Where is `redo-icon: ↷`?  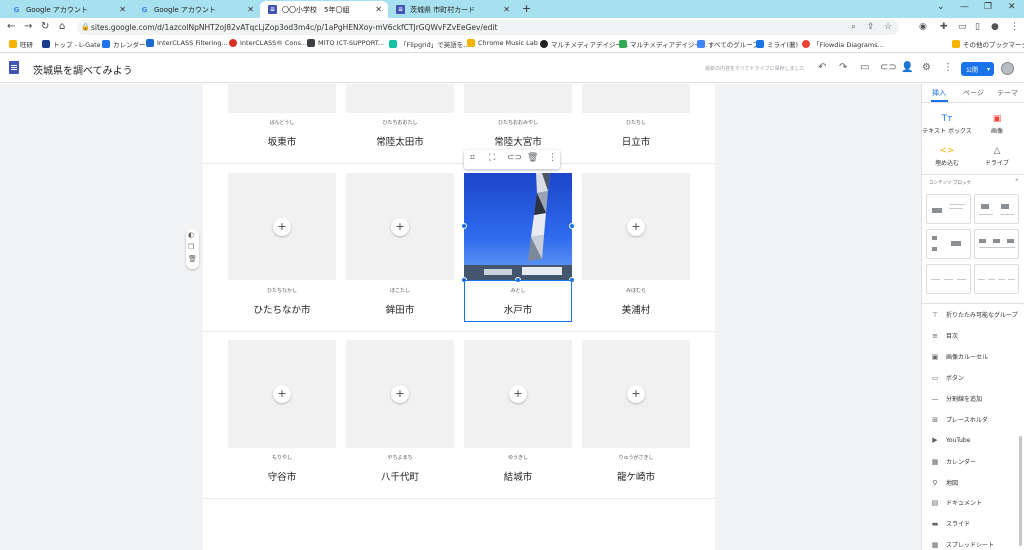 redo-icon: ↷ is located at coordinates (843, 67).